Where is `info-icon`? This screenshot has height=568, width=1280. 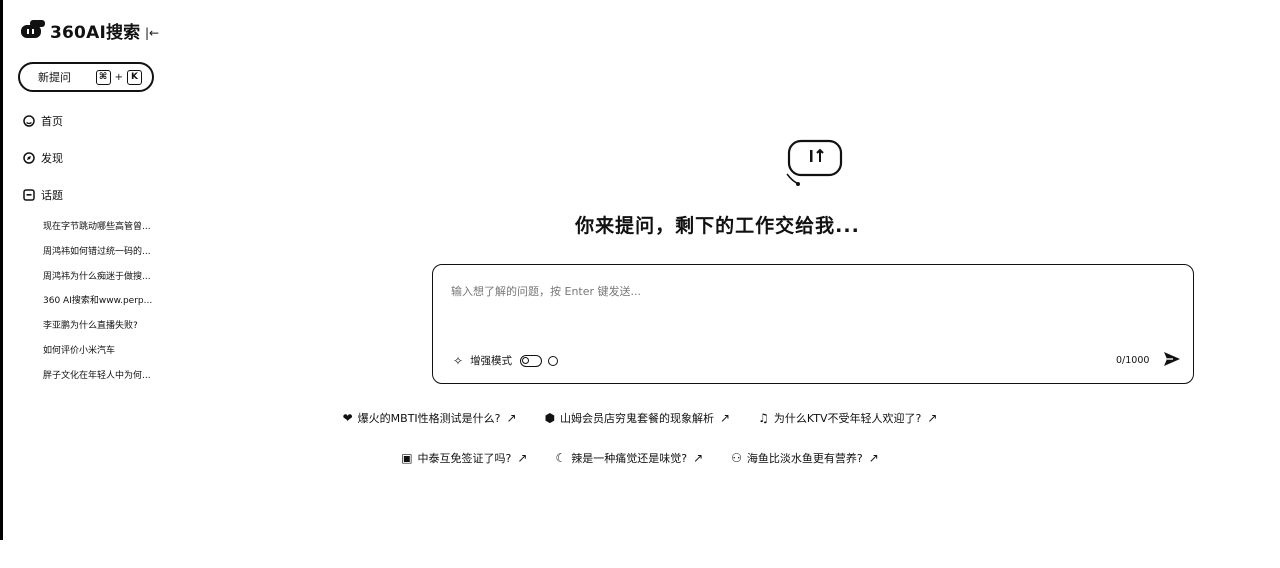
info-icon is located at coordinates (553, 360).